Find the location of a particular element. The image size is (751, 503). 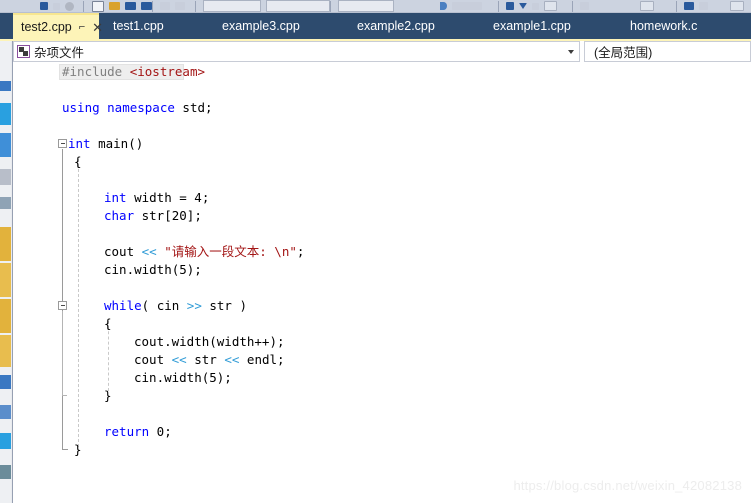

save-all-icon is located at coordinates (146, 6).